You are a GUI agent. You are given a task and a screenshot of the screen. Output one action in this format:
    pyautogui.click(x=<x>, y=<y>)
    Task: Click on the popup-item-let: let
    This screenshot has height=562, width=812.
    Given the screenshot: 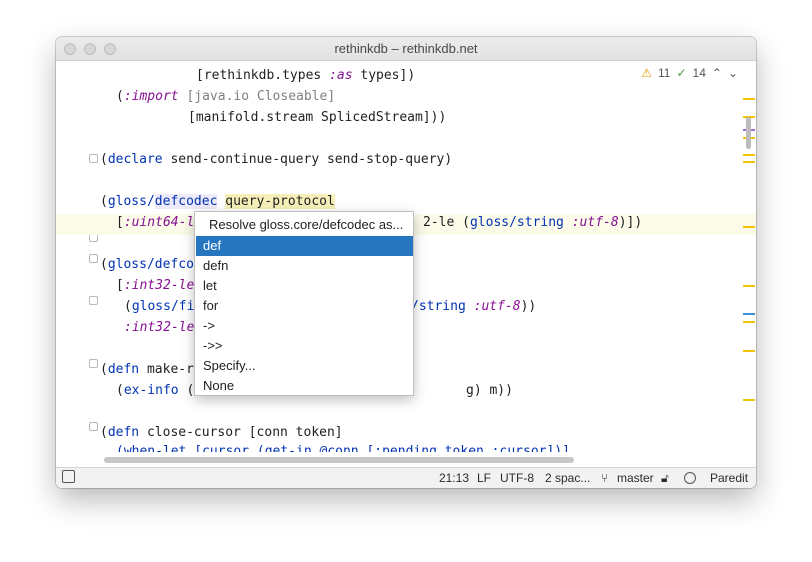 What is the action you would take?
    pyautogui.click(x=304, y=286)
    